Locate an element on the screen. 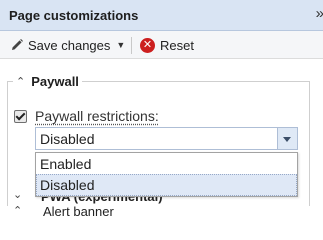  paywall-legend: ⌃ Paywall is located at coordinates (47, 81).